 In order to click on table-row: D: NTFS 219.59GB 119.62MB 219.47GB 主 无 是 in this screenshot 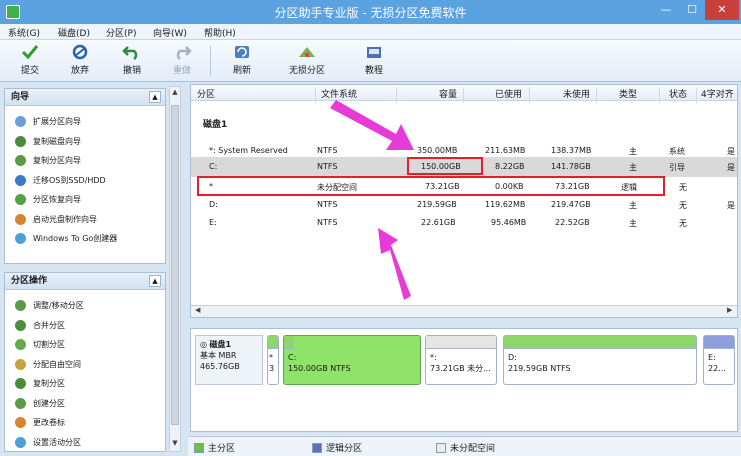, I will do `click(464, 205)`.